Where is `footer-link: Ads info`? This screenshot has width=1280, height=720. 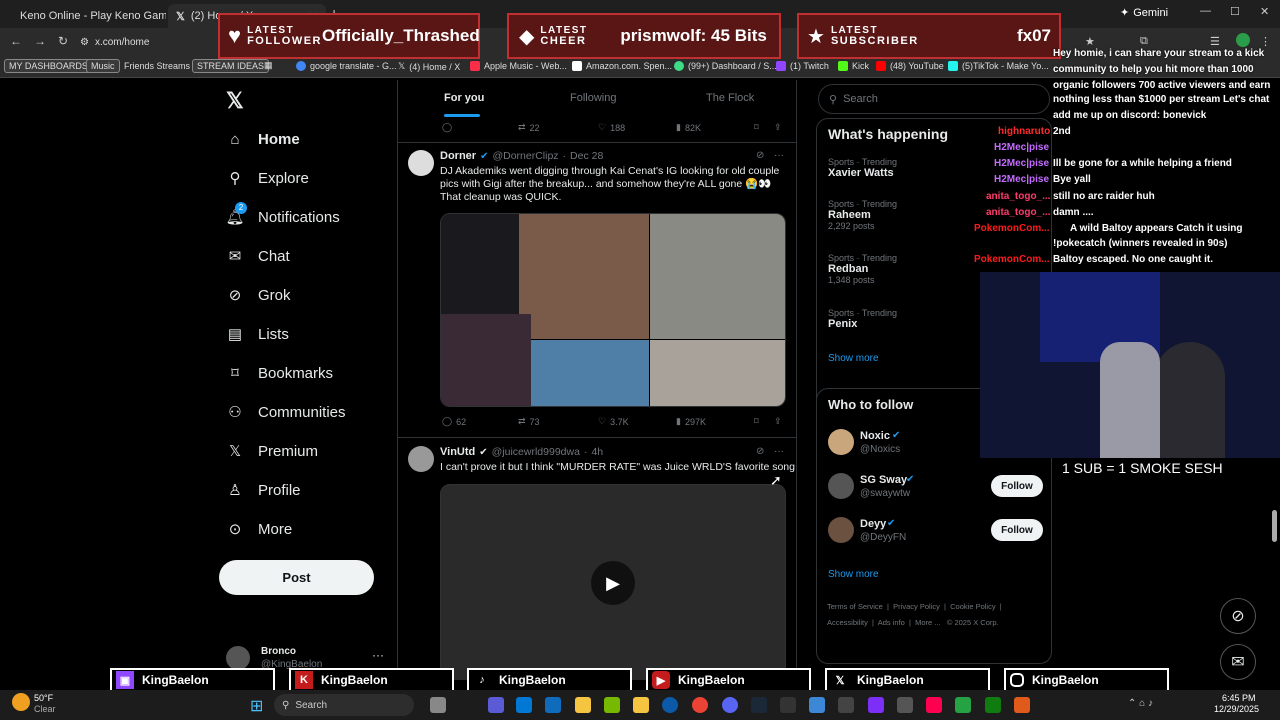 footer-link: Ads info is located at coordinates (891, 622).